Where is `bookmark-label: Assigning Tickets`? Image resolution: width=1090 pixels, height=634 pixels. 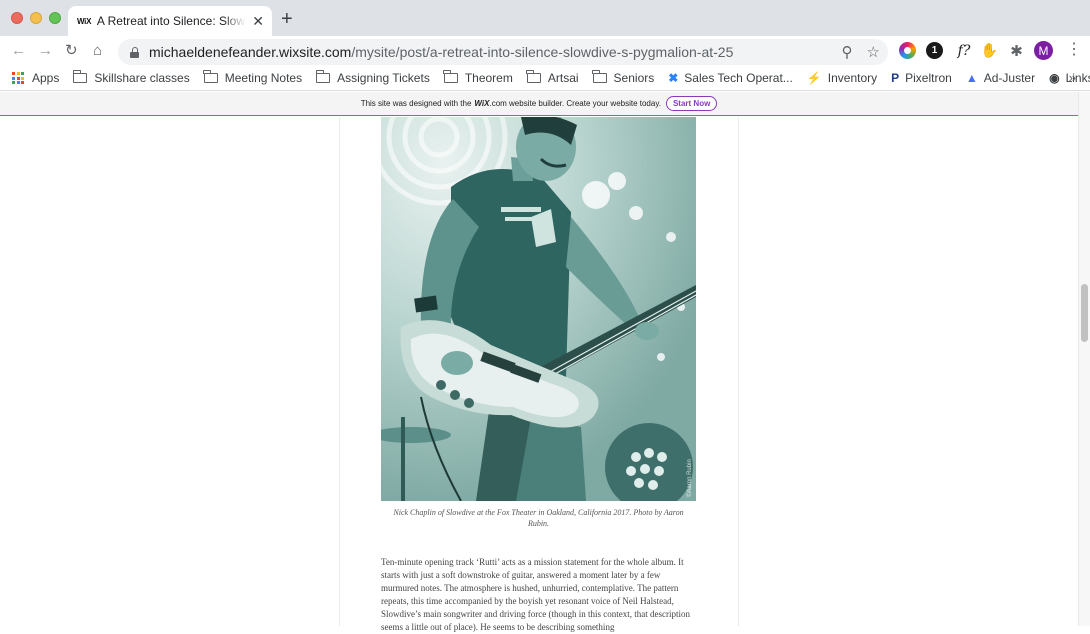
bookmark-label: Assigning Tickets is located at coordinates (383, 78).